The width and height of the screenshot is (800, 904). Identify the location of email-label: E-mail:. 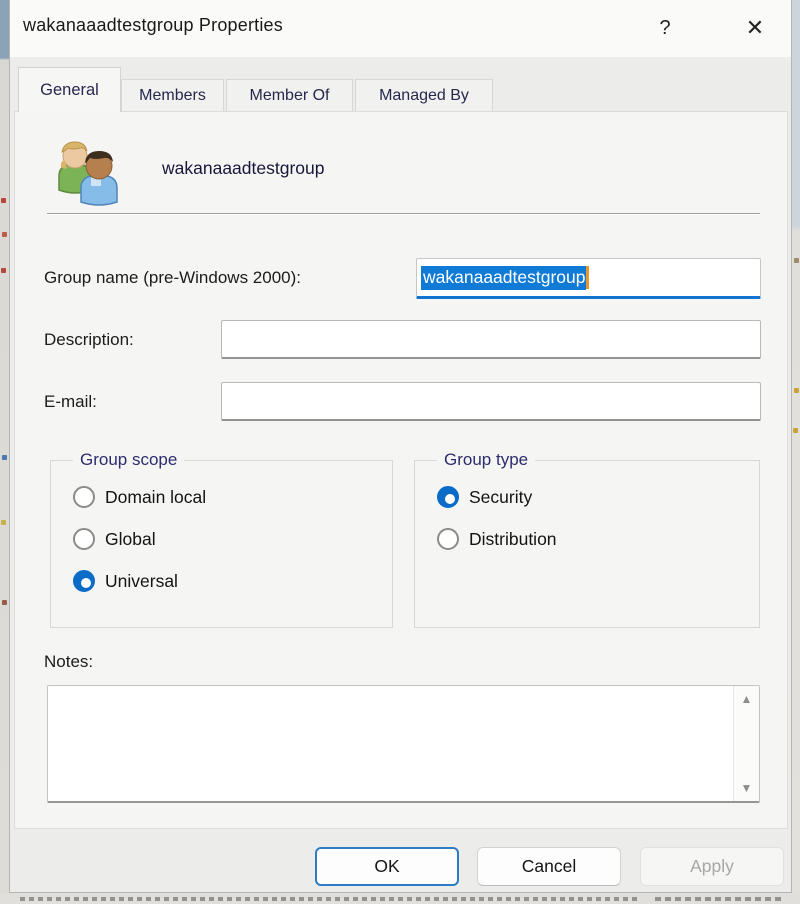
(70, 401).